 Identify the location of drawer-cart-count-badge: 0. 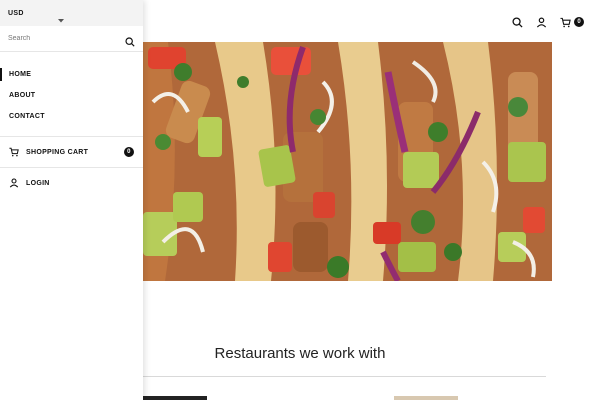
(129, 152).